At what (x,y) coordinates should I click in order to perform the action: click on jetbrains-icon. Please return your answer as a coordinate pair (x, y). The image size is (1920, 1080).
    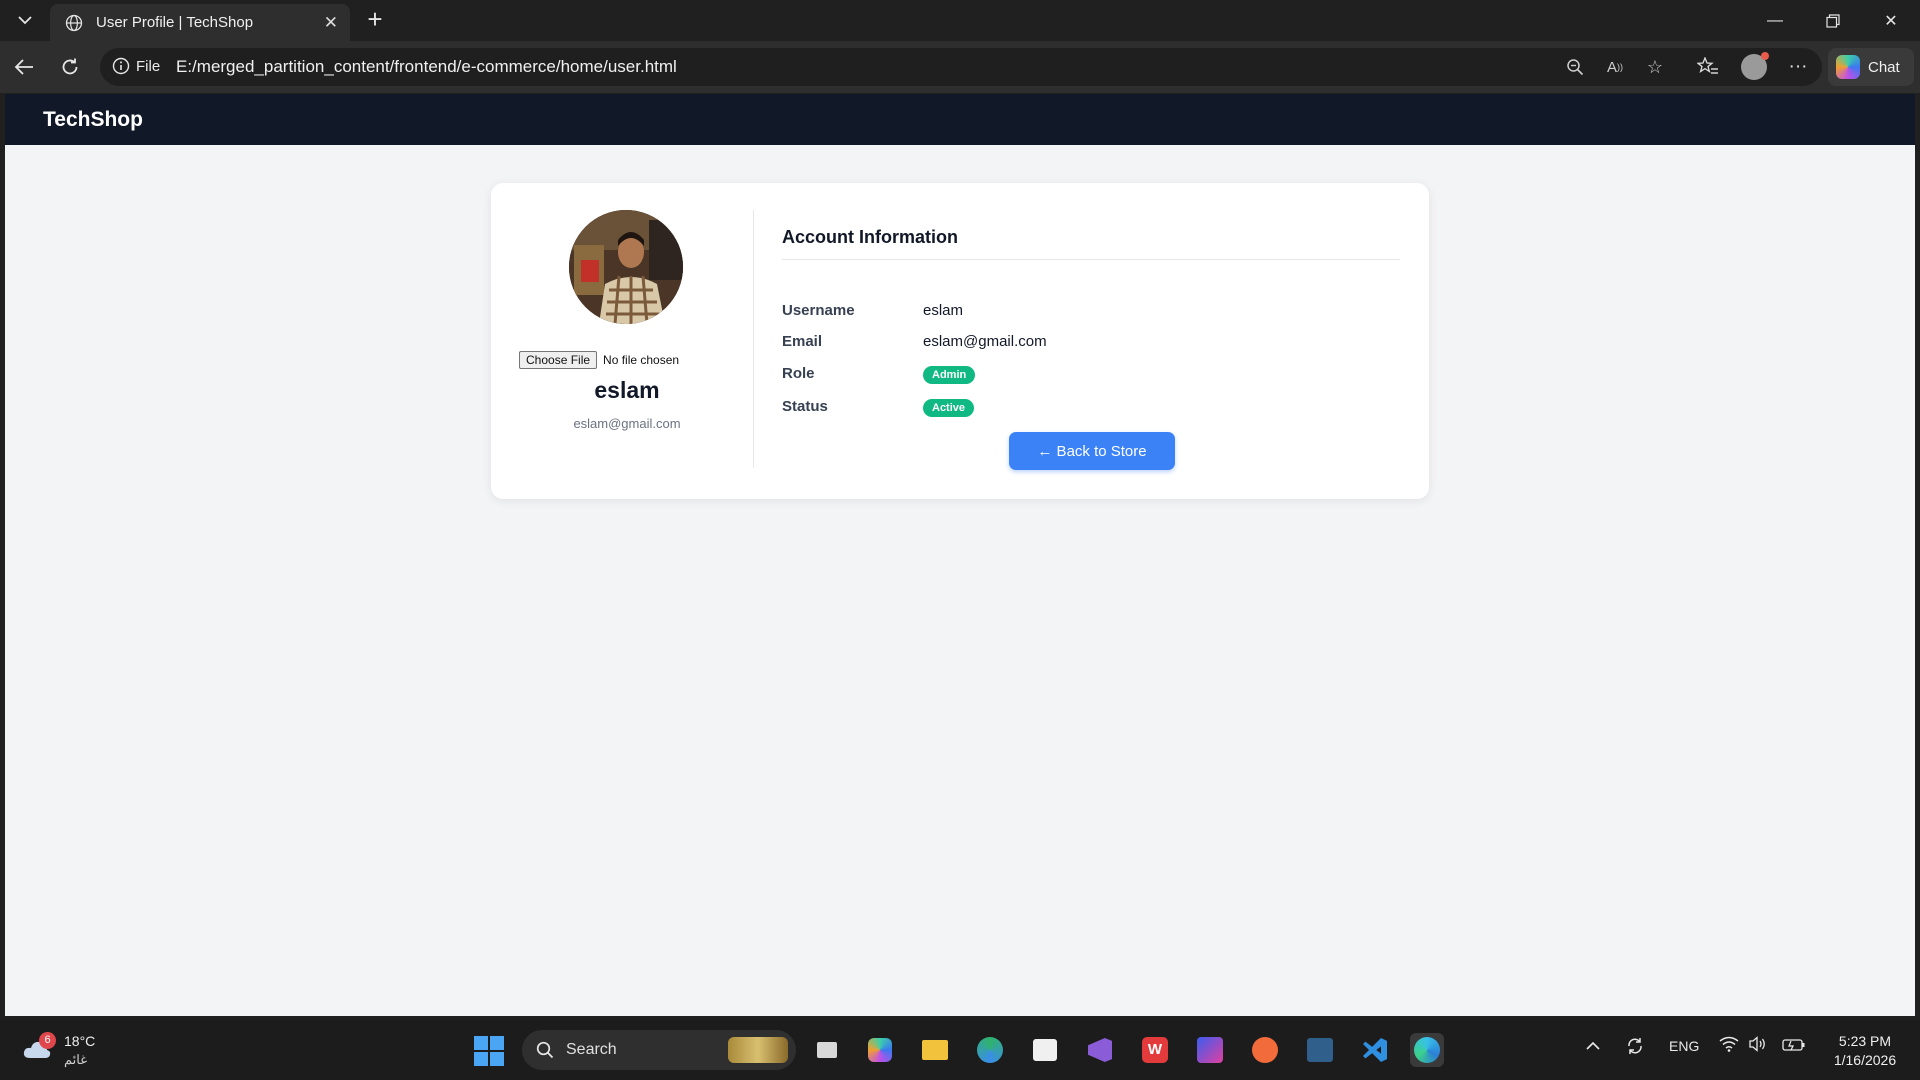
    Looking at the image, I should click on (1210, 1050).